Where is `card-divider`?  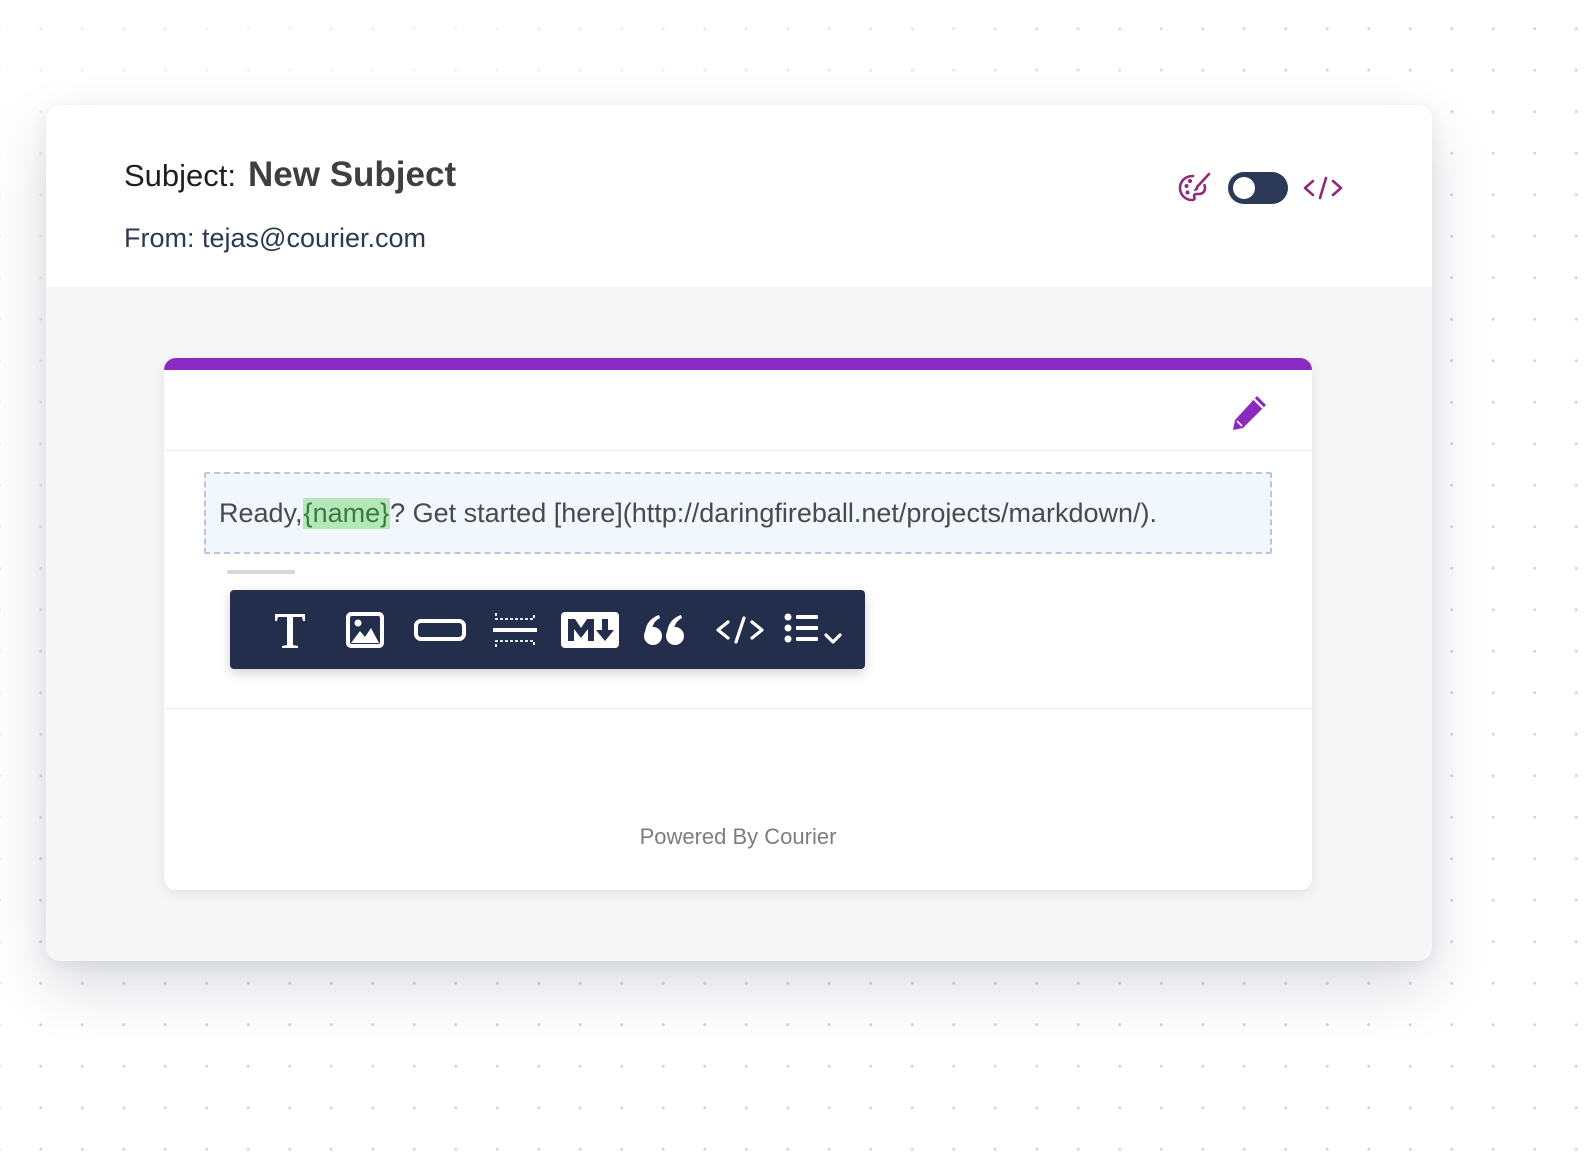
card-divider is located at coordinates (738, 708).